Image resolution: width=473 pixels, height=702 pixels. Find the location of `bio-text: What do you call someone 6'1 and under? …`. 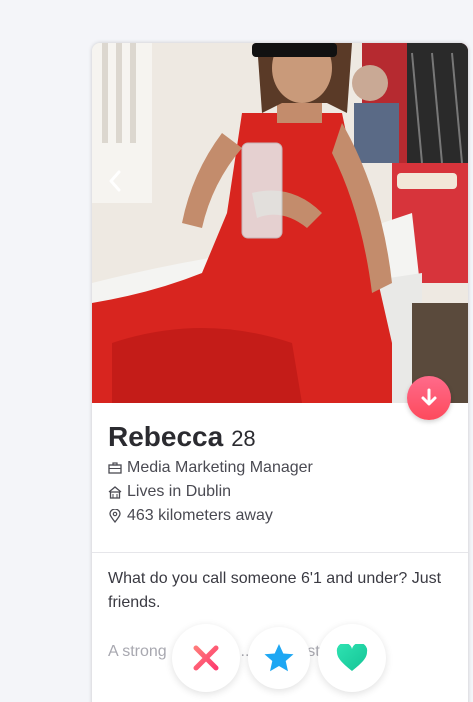

bio-text: What do you call someone 6'1 and under? … is located at coordinates (275, 590).